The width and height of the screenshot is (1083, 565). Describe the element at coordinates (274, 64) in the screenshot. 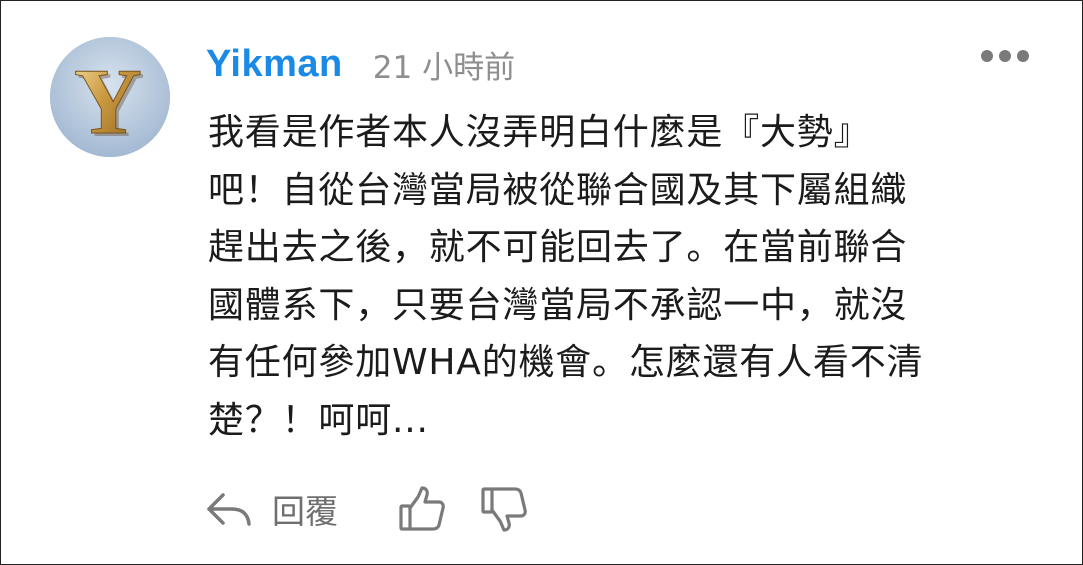

I see `username-link: Yikman` at that location.